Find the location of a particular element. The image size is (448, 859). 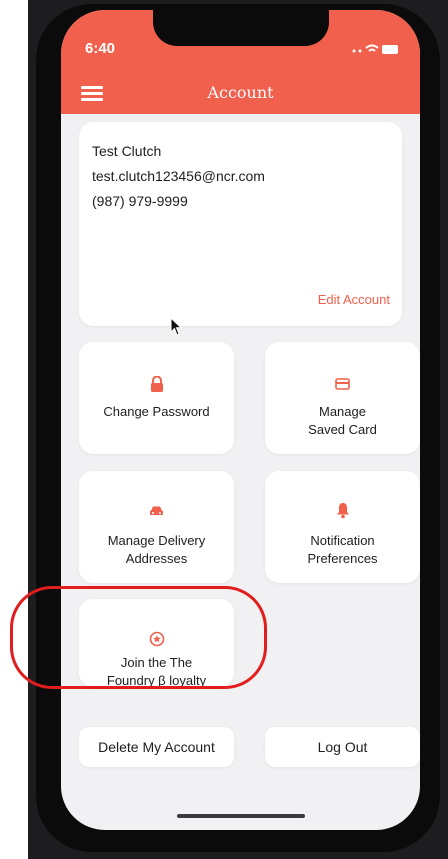

manage-delivery-addresses-tile: Manage Delivery Addresses is located at coordinates (156, 527).